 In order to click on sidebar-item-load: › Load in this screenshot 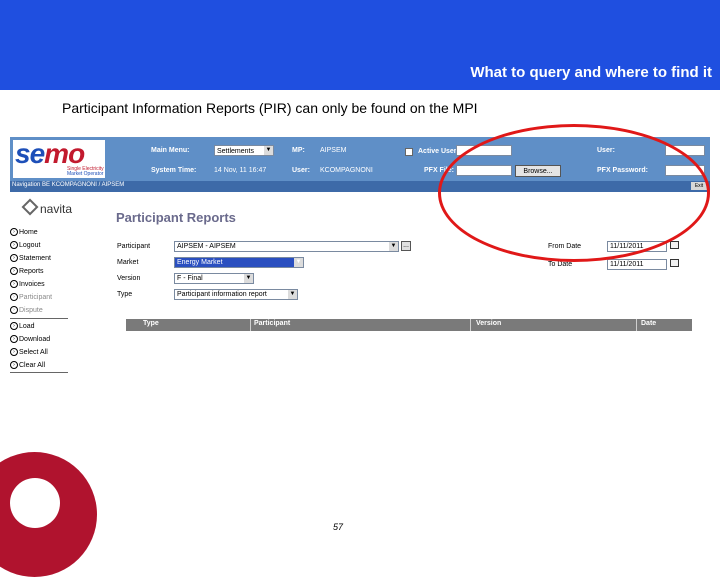, I will do `click(22, 326)`.